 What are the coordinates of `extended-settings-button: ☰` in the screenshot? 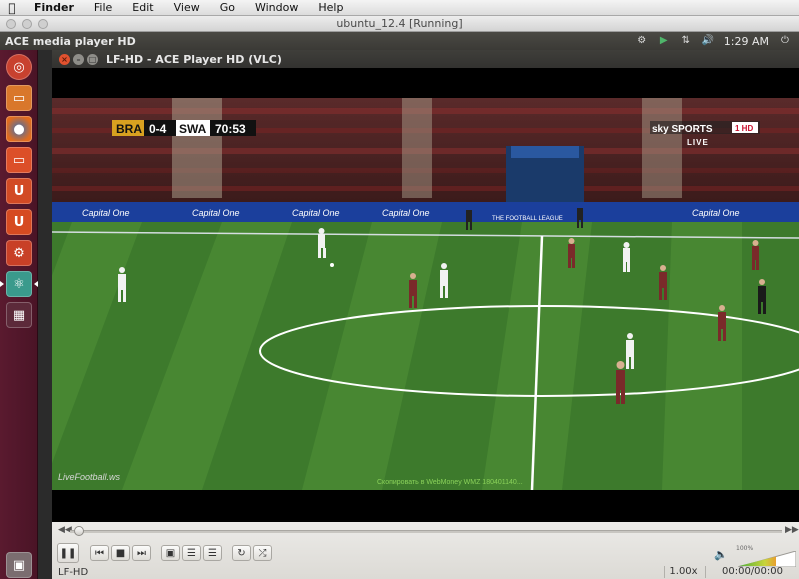 It's located at (212, 553).